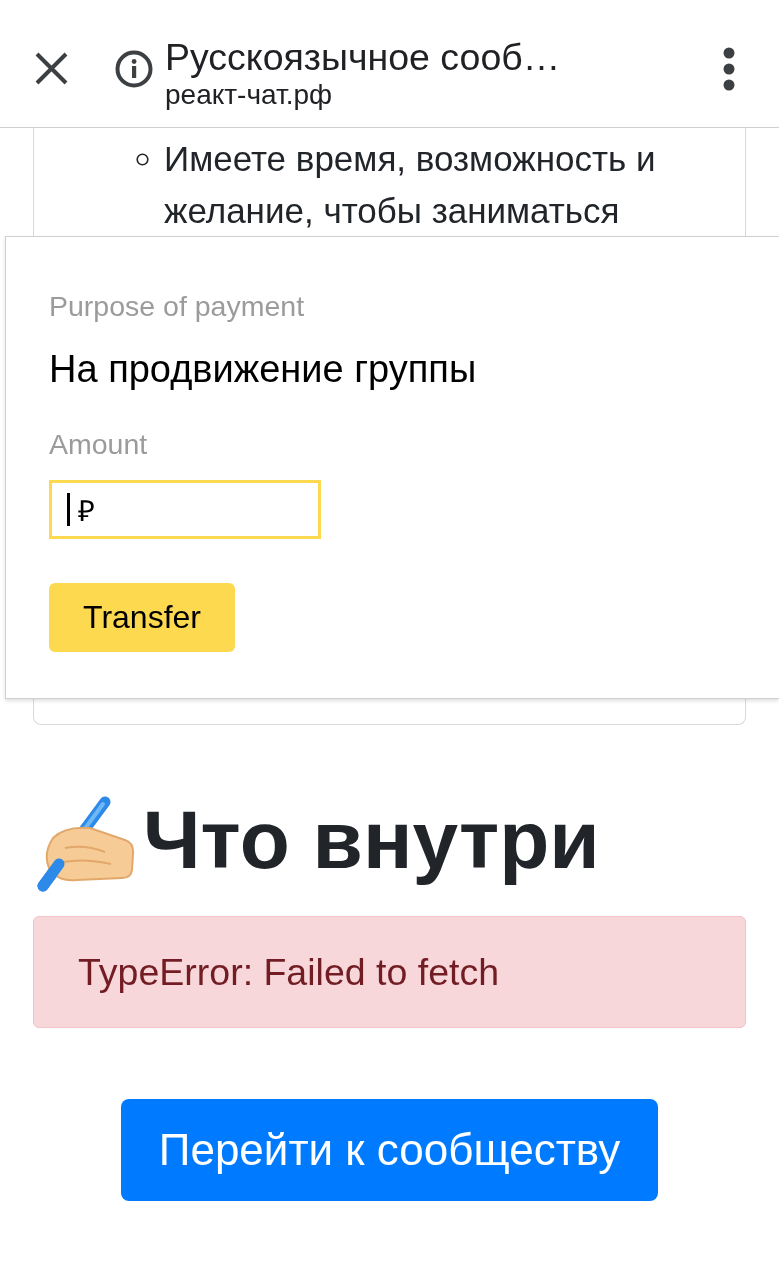 This screenshot has width=779, height=1280. Describe the element at coordinates (98, 444) in the screenshot. I see `field-label: Amount` at that location.